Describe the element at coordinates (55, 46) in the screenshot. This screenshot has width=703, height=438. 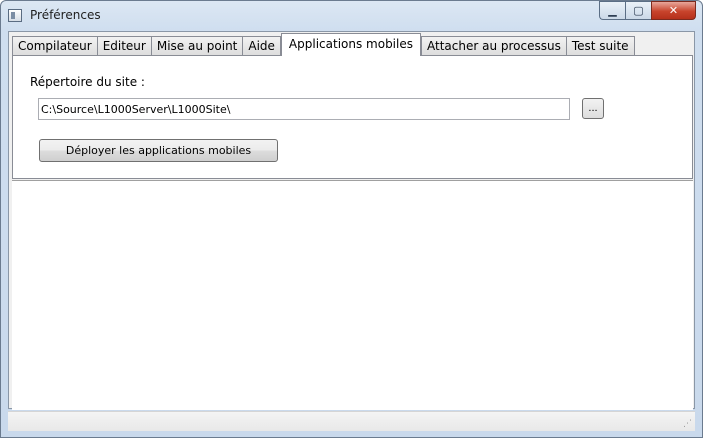
I see `tab-compilateur: Compilateur` at that location.